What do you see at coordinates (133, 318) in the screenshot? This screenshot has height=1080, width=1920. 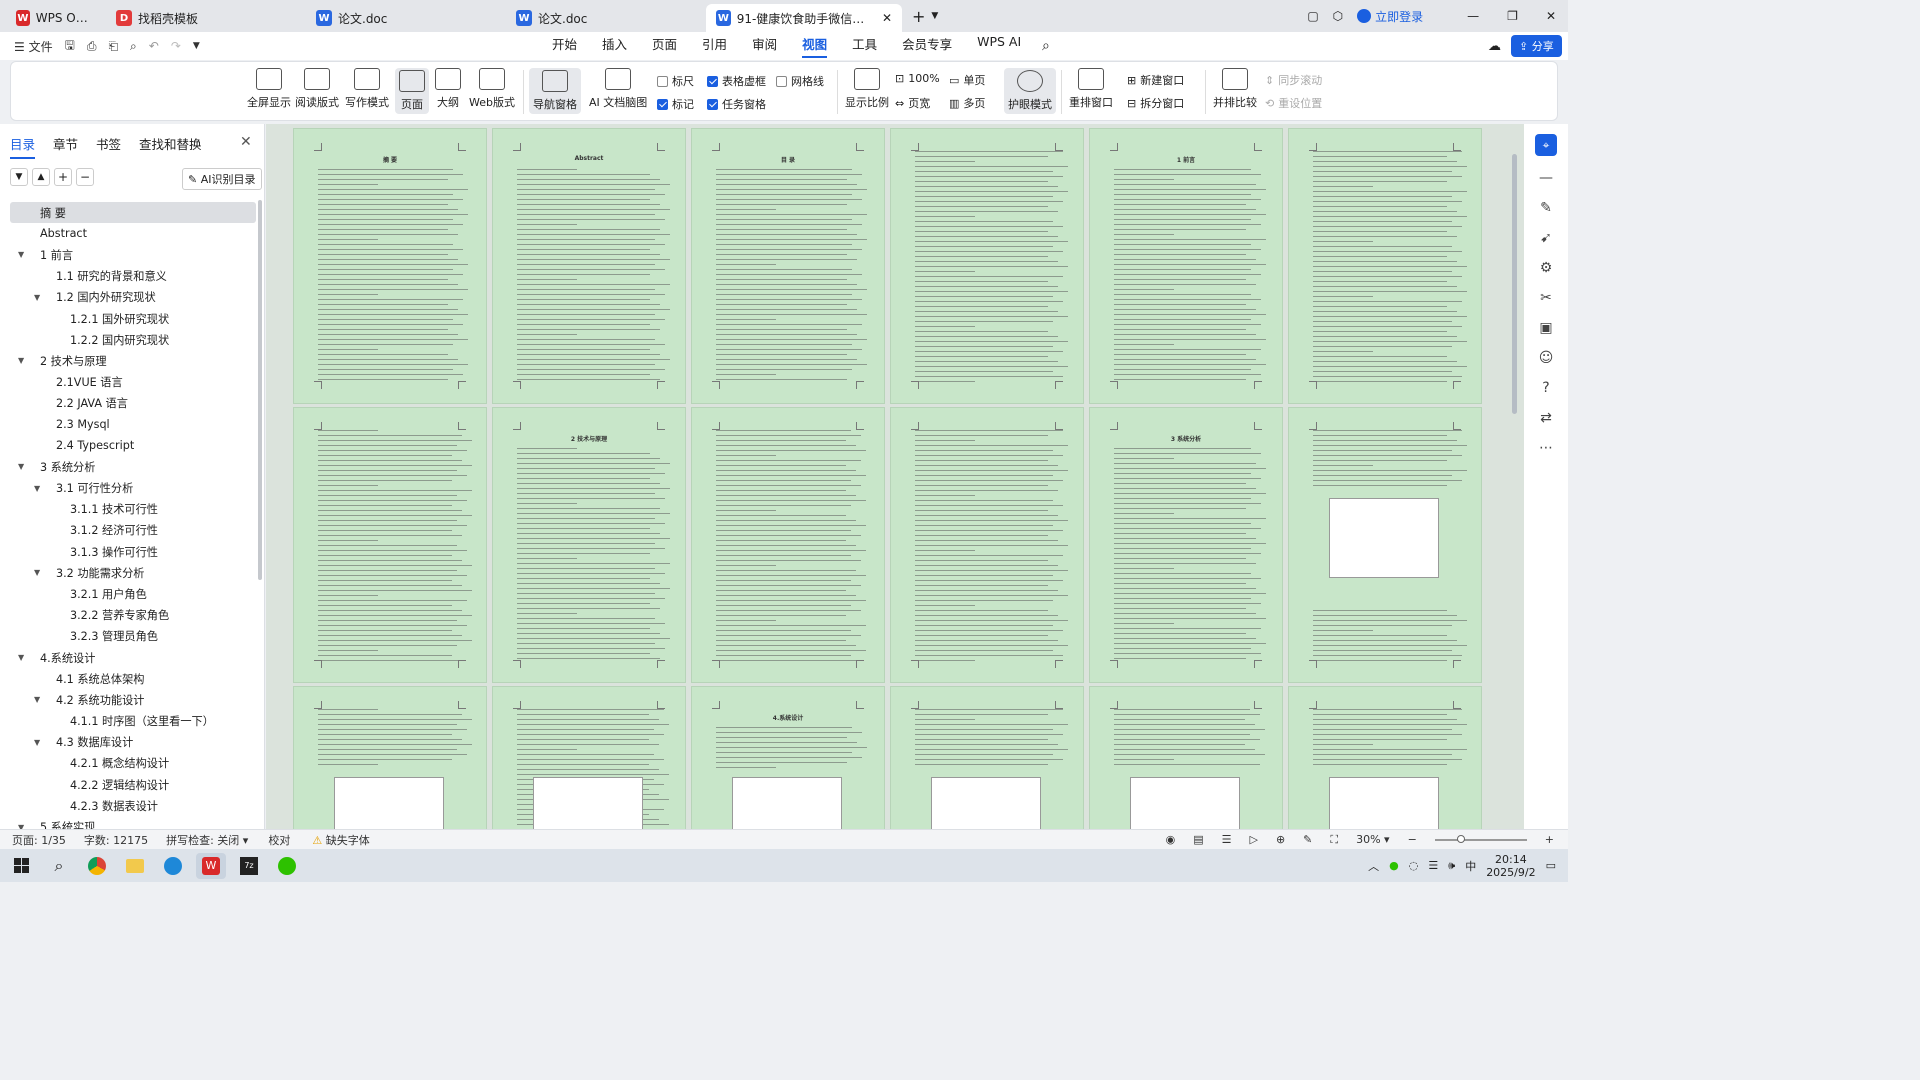 I see `toc-item: 1.2.1 国外研究现状` at bounding box center [133, 318].